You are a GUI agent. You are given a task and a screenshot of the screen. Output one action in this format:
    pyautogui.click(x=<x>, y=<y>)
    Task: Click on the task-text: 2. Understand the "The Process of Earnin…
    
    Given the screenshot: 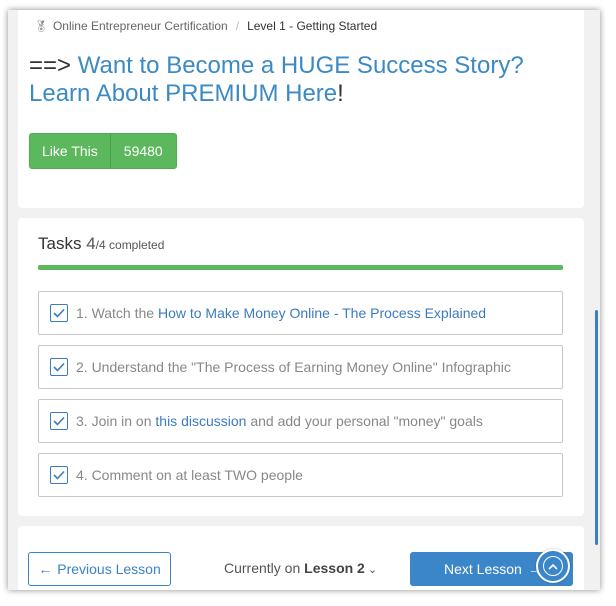 What is the action you would take?
    pyautogui.click(x=293, y=367)
    